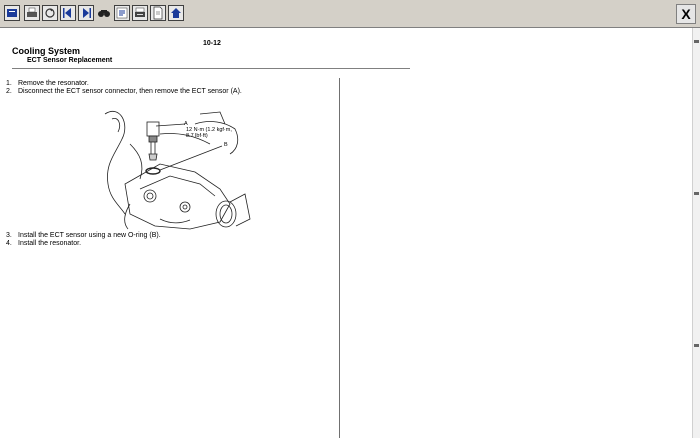 The height and width of the screenshot is (438, 700). I want to click on scroll-up-arrow, so click(696, 41).